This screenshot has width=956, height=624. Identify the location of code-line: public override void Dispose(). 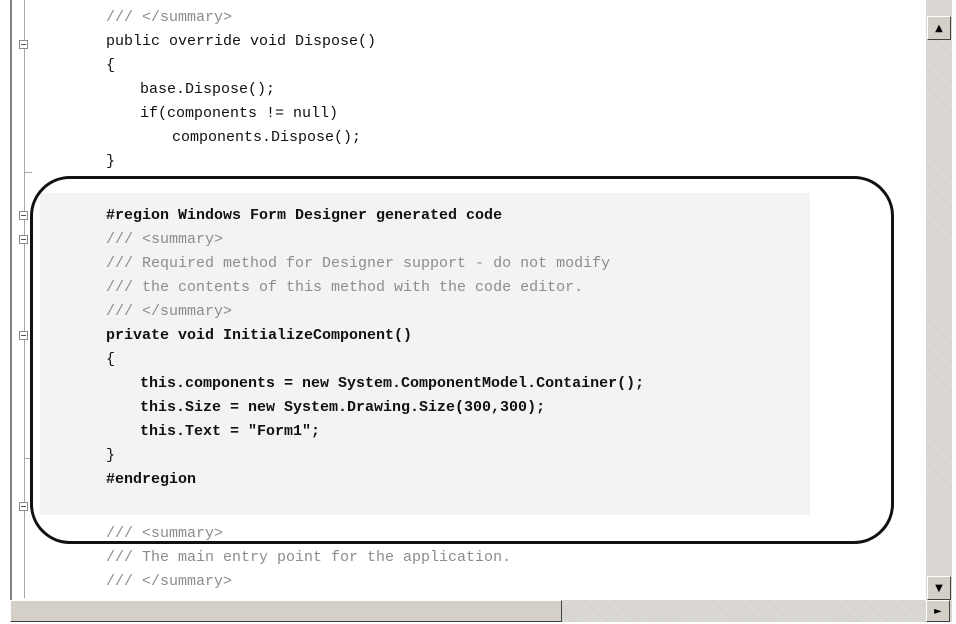
(241, 41).